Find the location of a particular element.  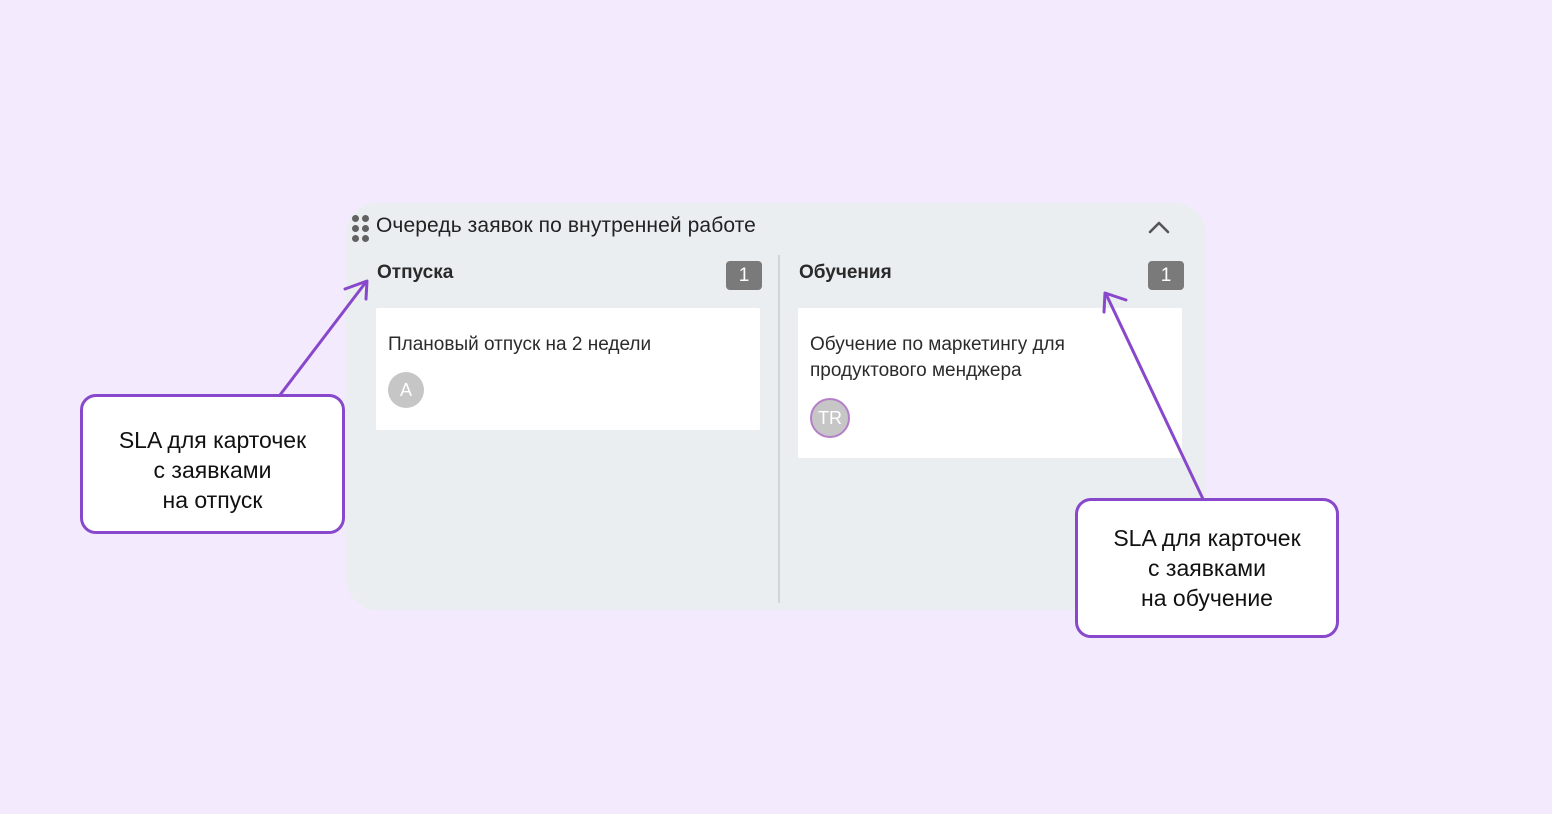

column-header: Обучения 1 is located at coordinates (991, 273).